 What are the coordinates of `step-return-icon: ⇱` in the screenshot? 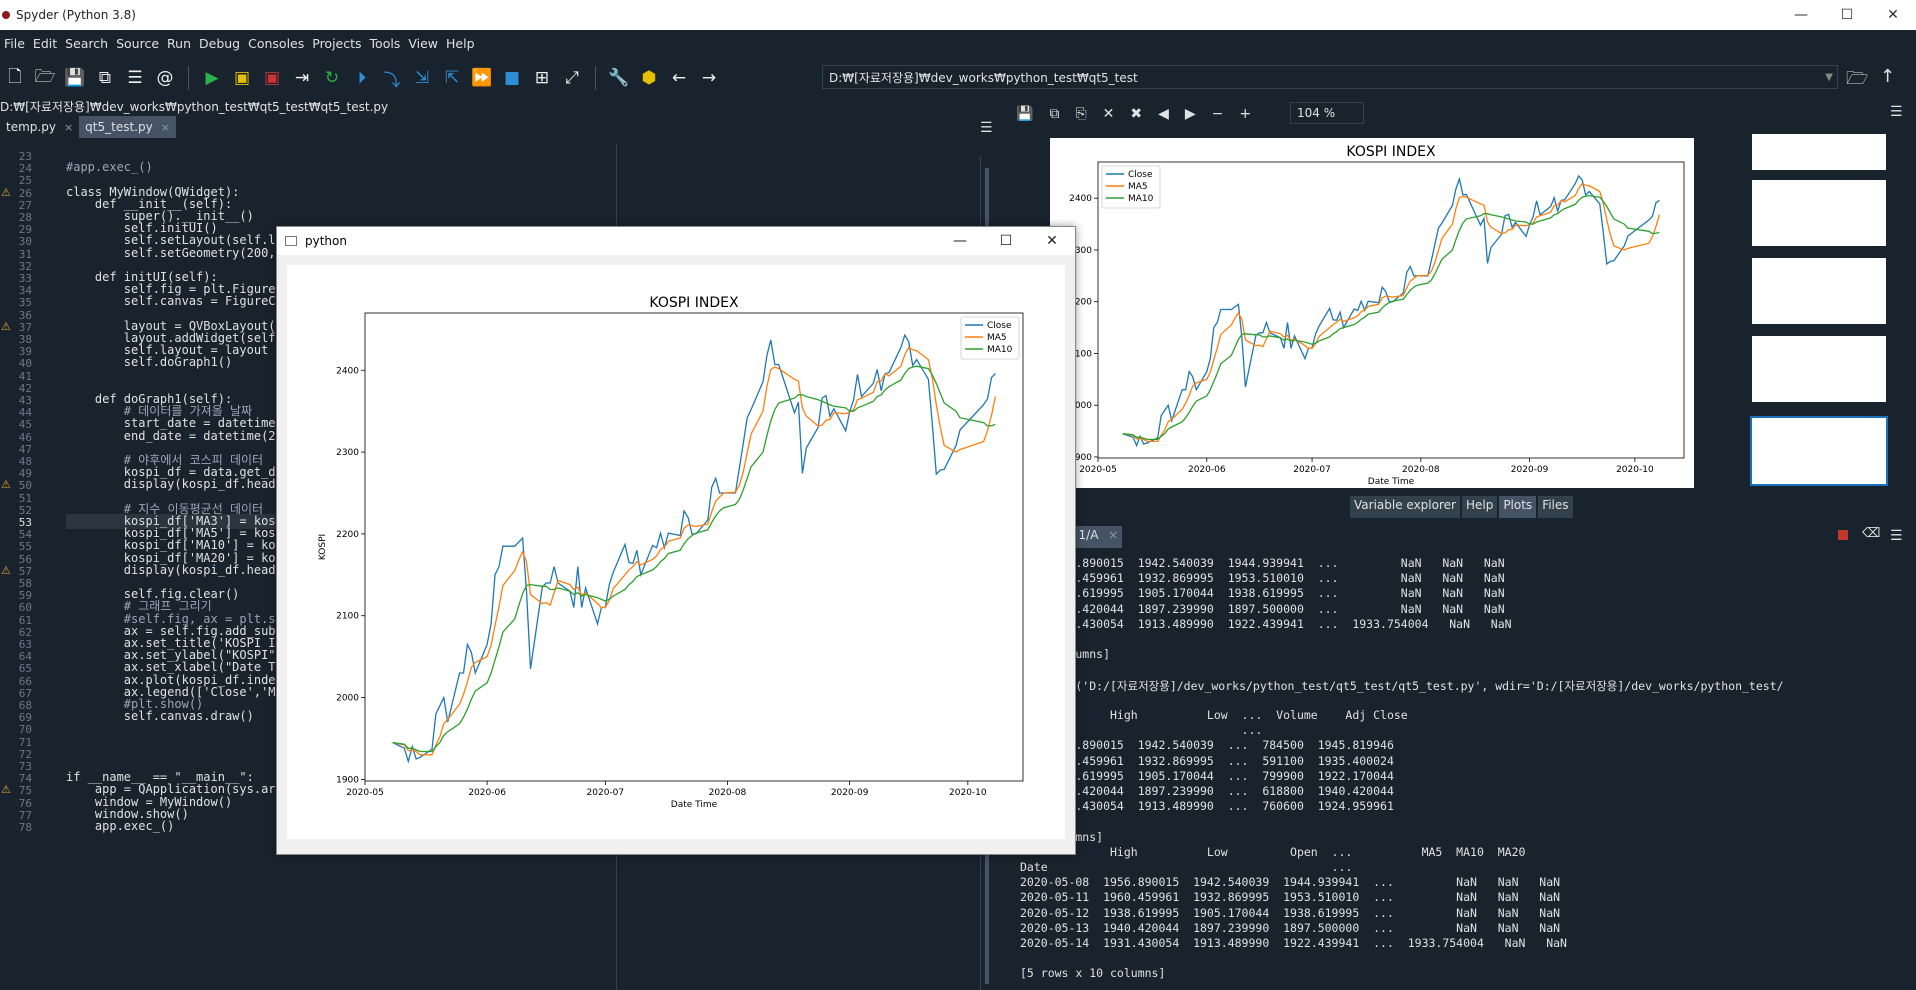 It's located at (452, 78).